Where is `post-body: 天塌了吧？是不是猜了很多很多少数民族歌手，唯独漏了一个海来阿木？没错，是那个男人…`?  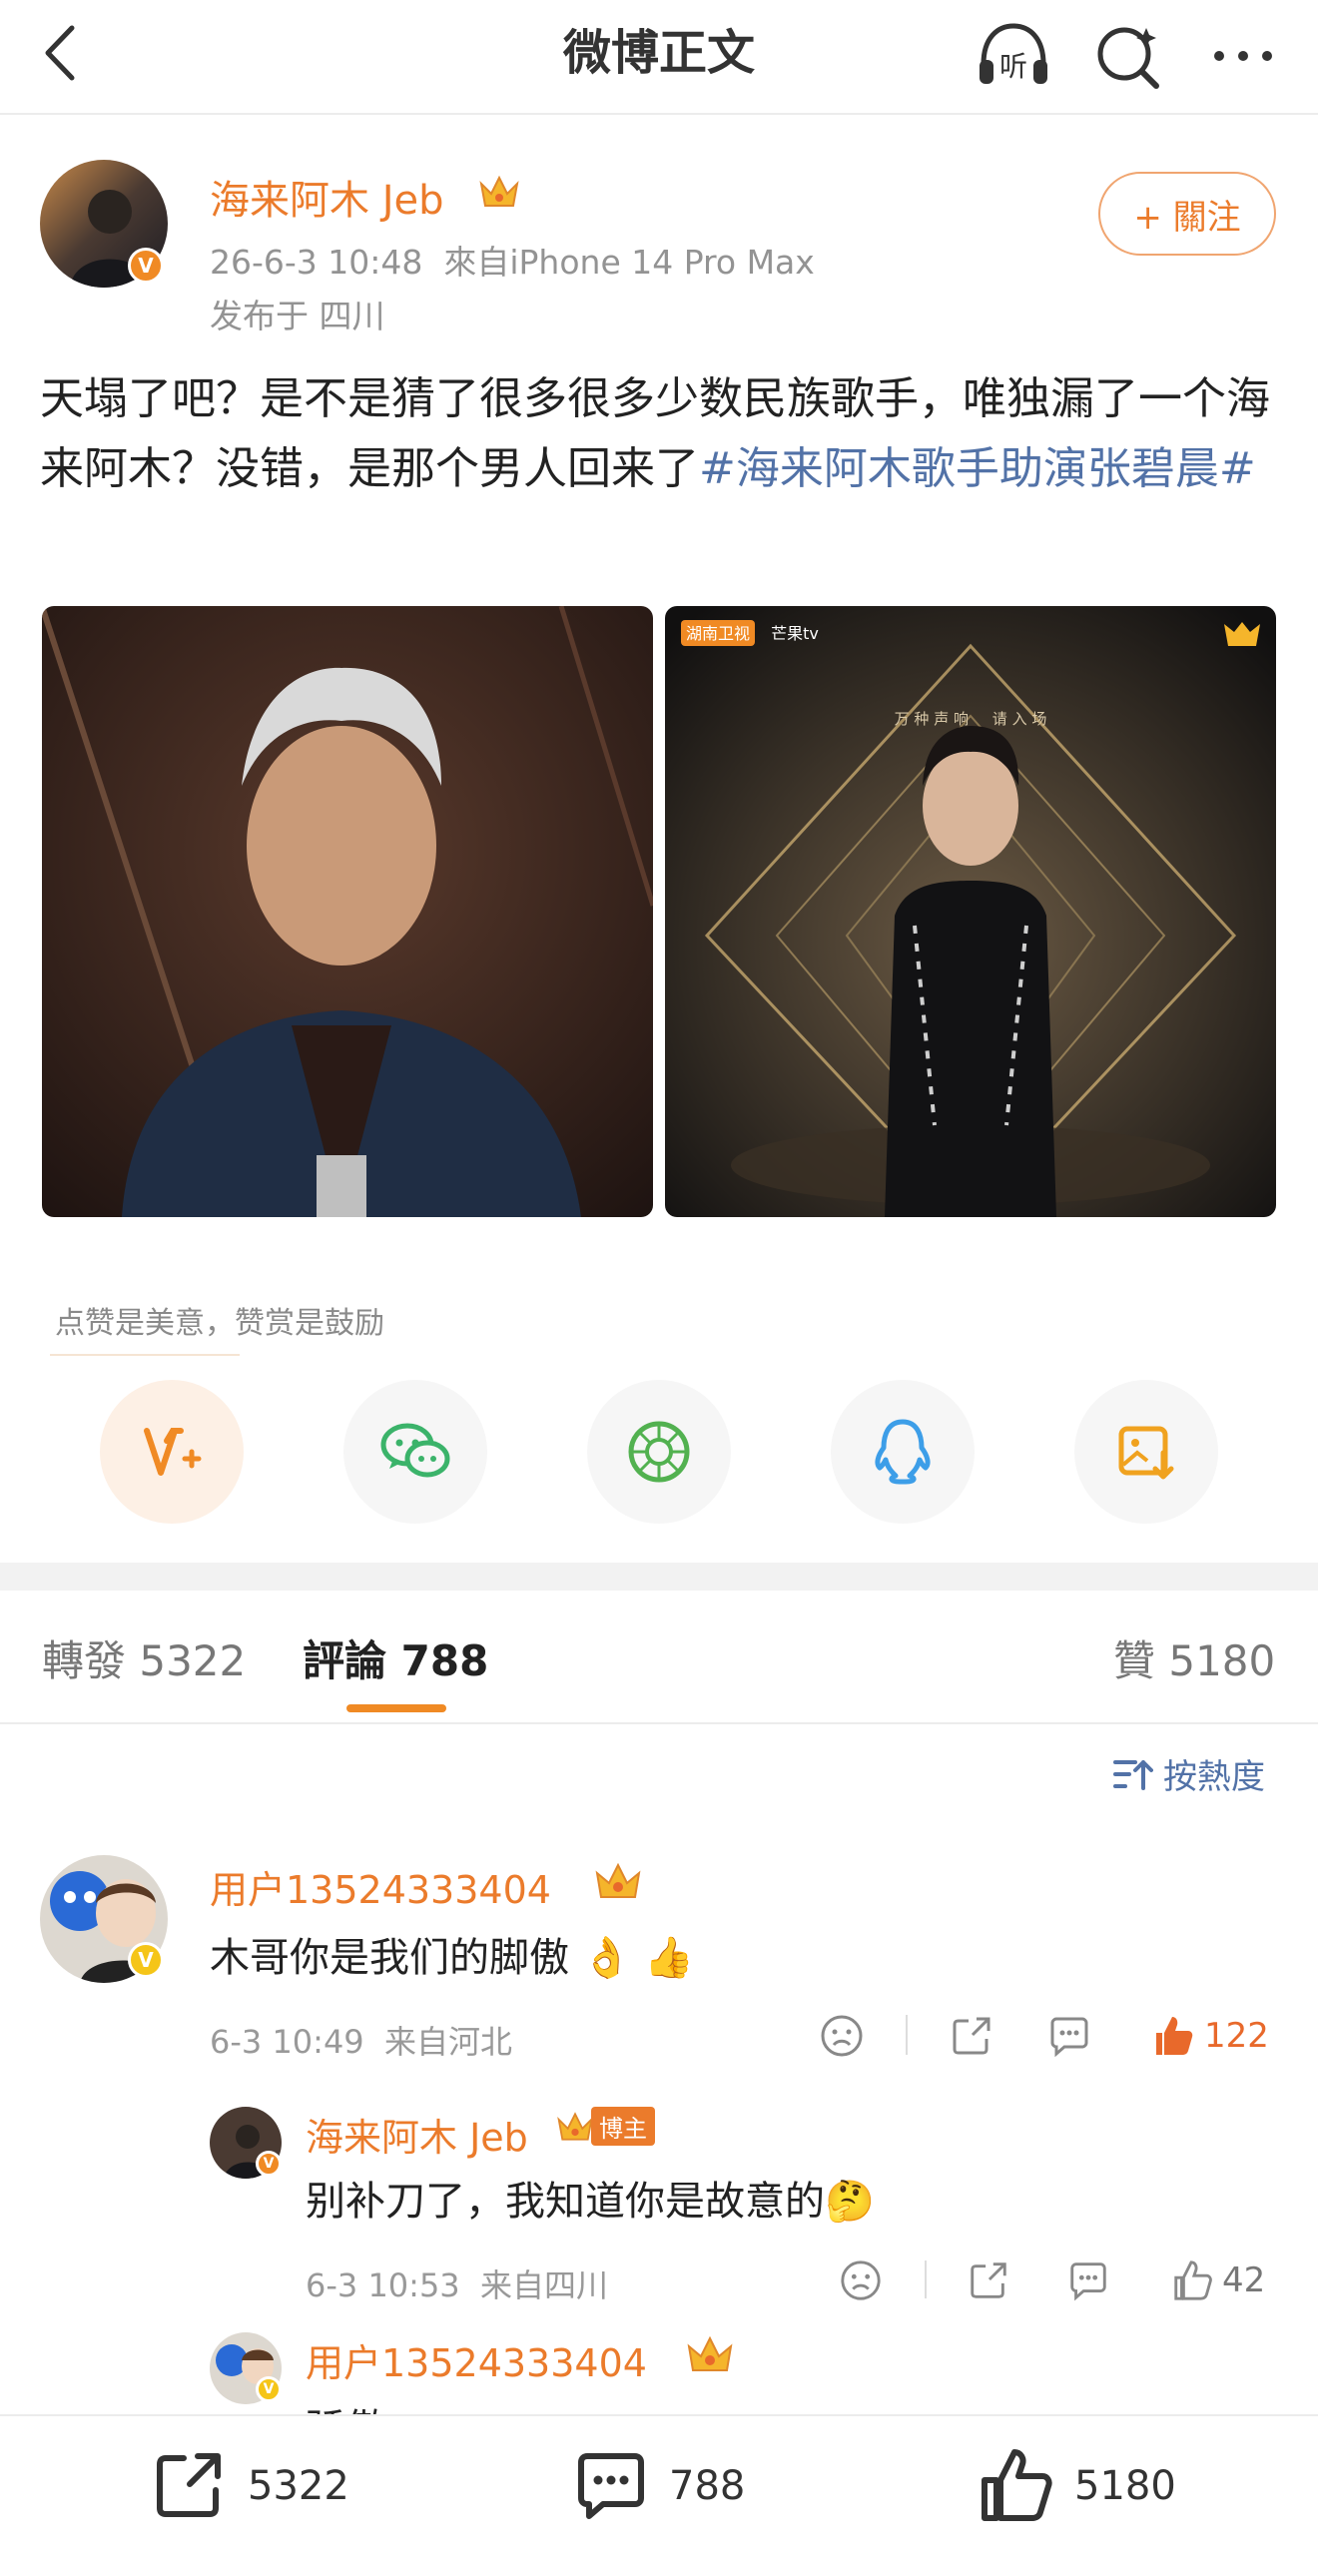 post-body: 天塌了吧？是不是猜了很多很多少数民族歌手，唯独漏了一个海来阿木？没错，是那个男人… is located at coordinates (659, 434).